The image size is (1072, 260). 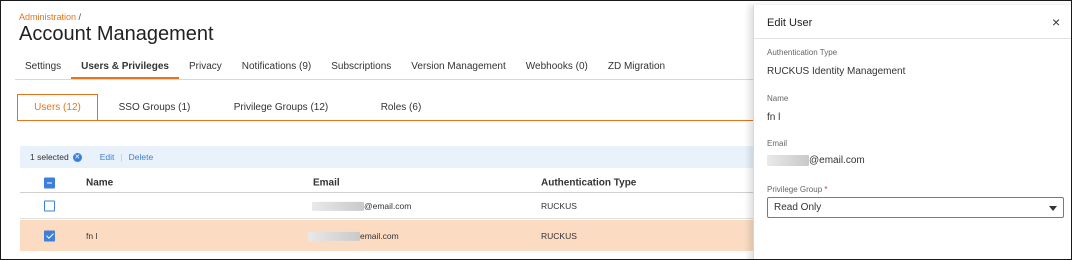 I want to click on privilege-group-value: Read Only, so click(x=798, y=207).